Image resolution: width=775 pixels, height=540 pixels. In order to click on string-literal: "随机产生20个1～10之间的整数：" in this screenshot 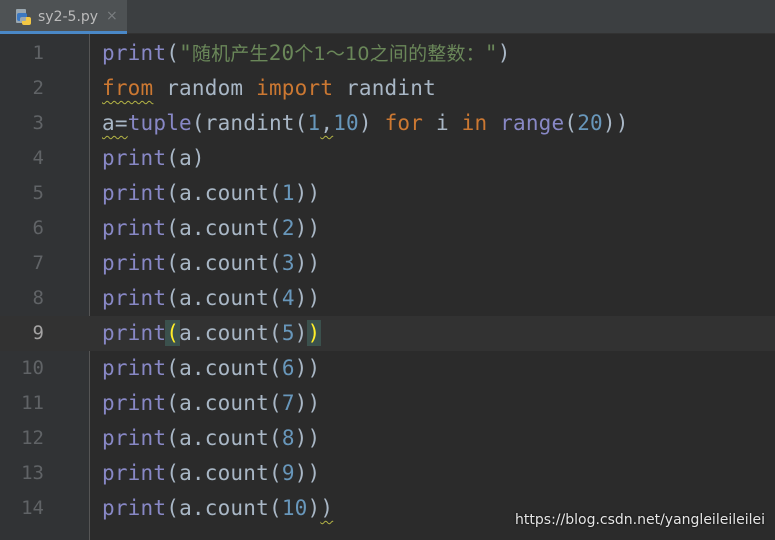, I will do `click(338, 53)`.